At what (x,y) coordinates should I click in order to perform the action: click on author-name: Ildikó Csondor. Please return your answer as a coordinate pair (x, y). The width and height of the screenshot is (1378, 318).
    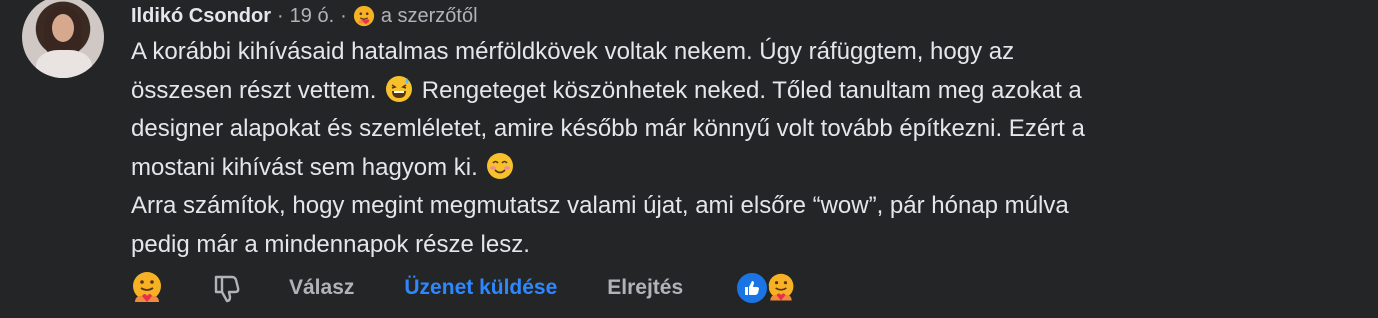
    Looking at the image, I should click on (201, 16).